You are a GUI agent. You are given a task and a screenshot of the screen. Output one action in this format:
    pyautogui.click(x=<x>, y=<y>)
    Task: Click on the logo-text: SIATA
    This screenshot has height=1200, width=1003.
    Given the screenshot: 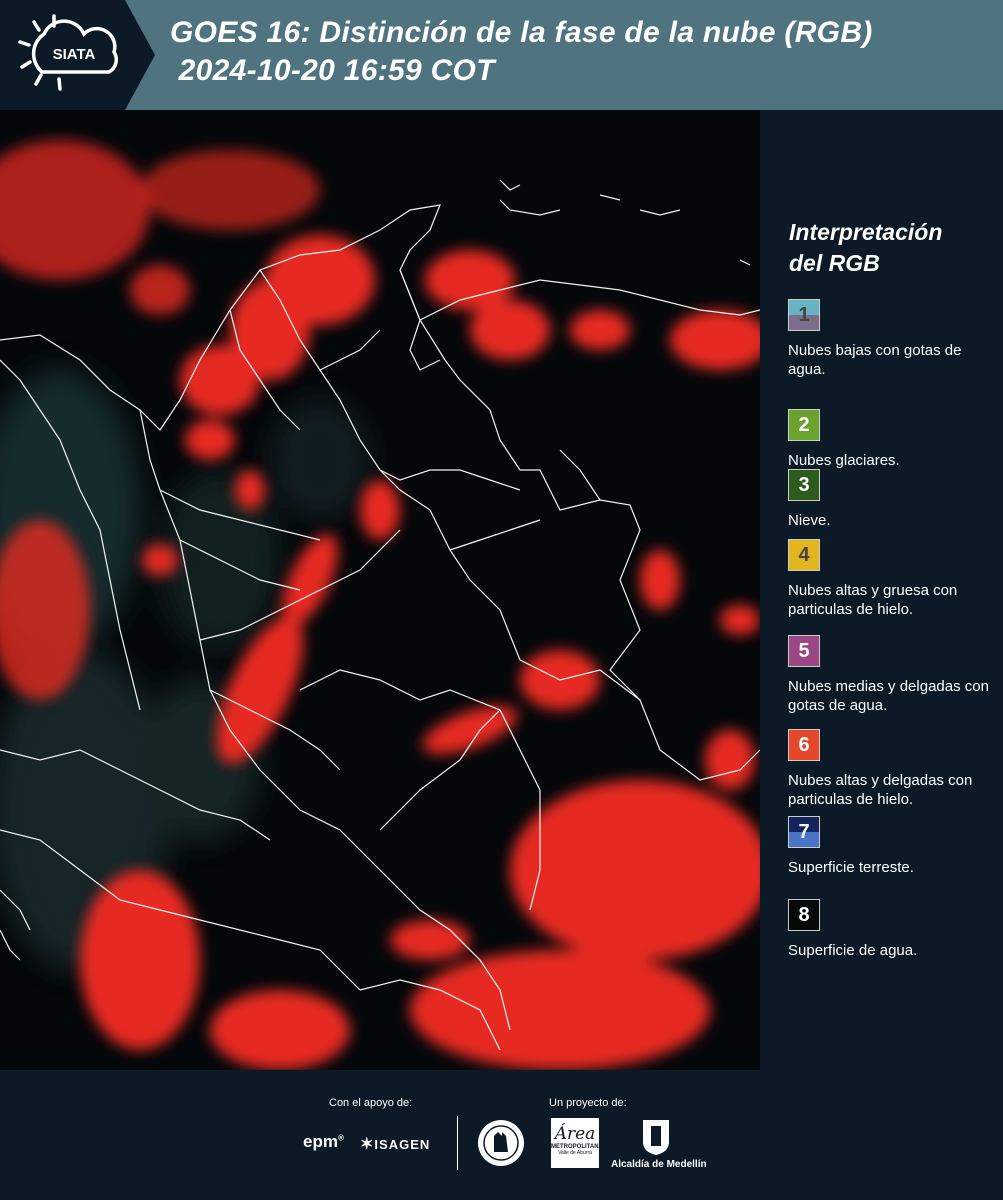 What is the action you would take?
    pyautogui.click(x=74, y=54)
    